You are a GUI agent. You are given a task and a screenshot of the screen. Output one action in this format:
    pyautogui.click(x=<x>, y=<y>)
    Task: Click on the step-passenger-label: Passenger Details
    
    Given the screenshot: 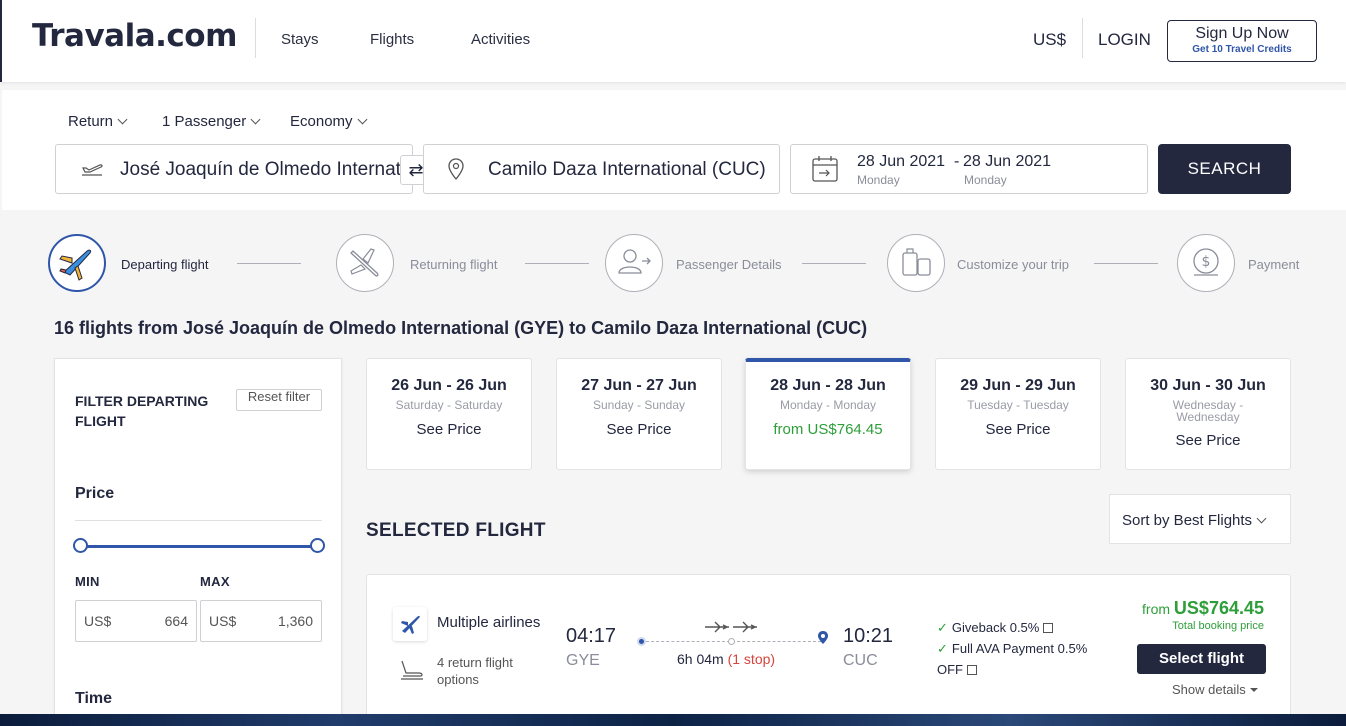 What is the action you would take?
    pyautogui.click(x=729, y=264)
    